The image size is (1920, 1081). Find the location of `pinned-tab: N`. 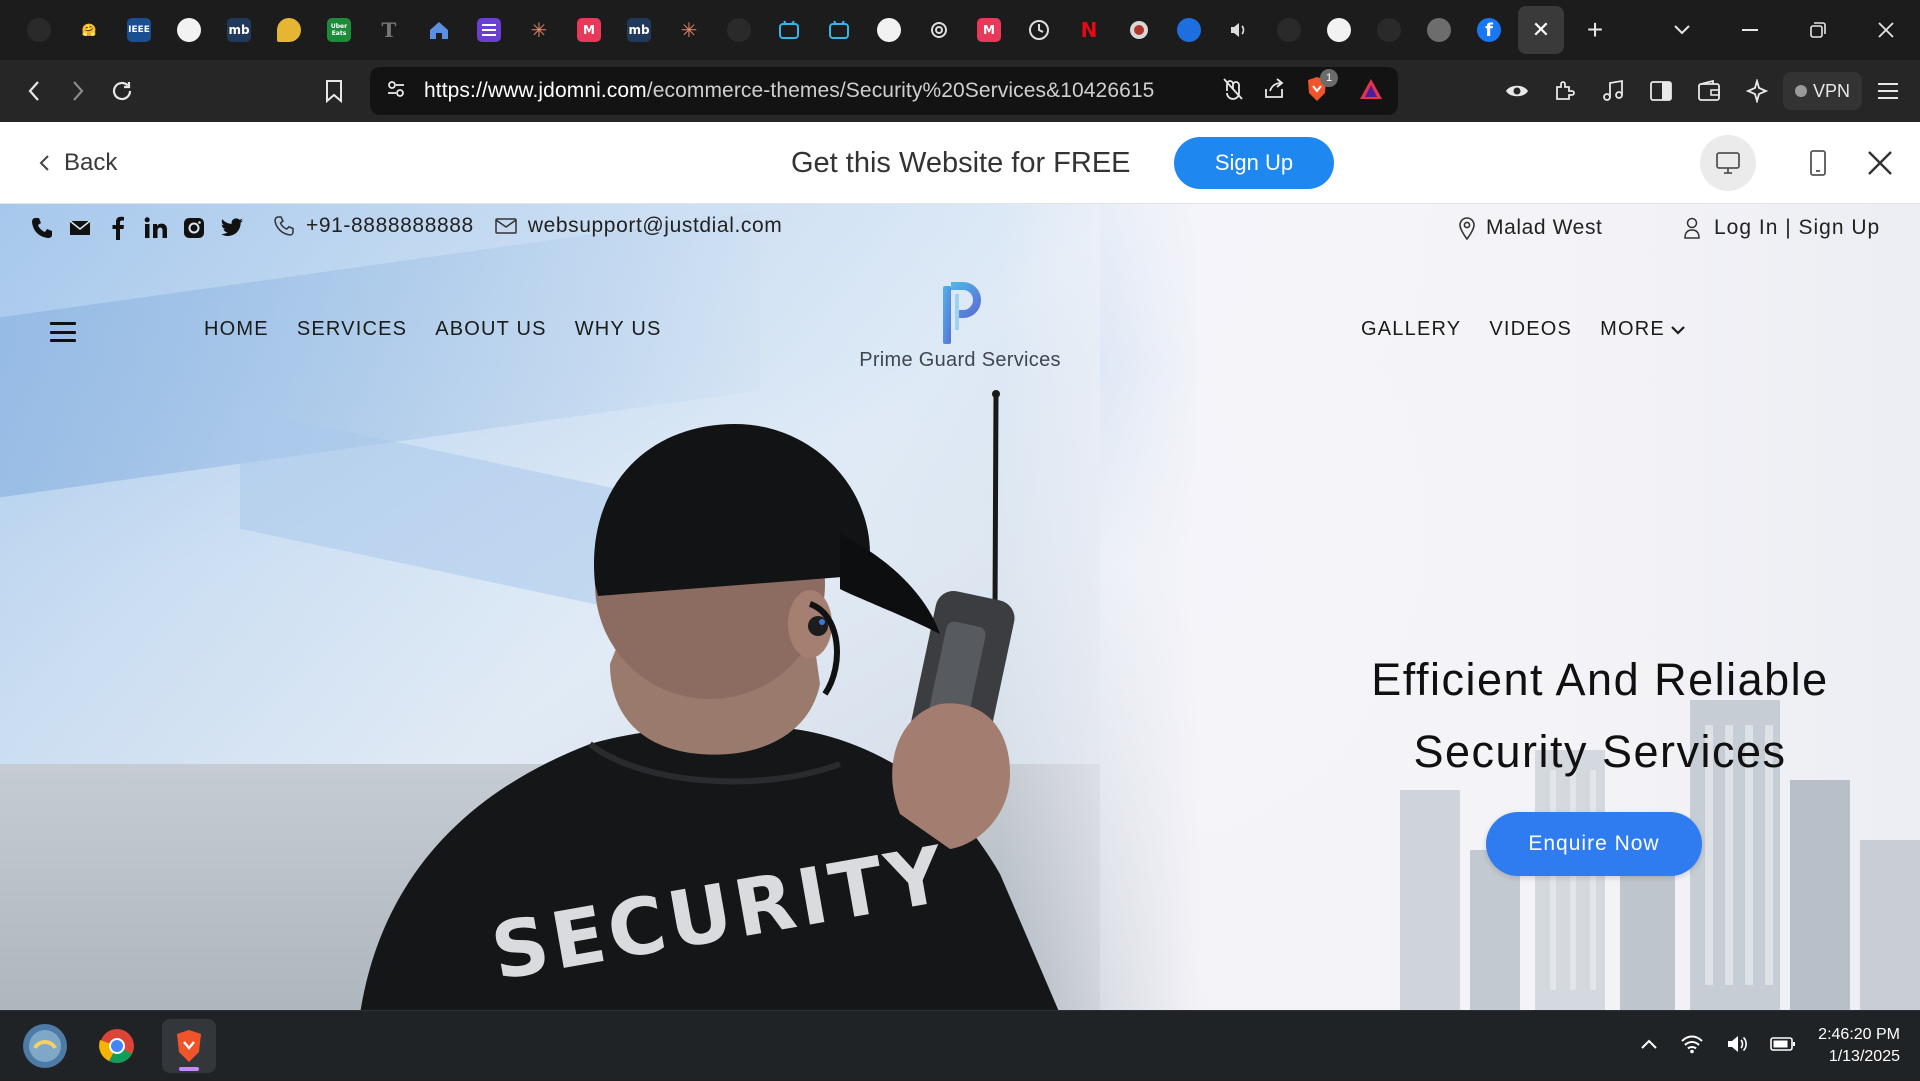

pinned-tab: N is located at coordinates (1089, 30).